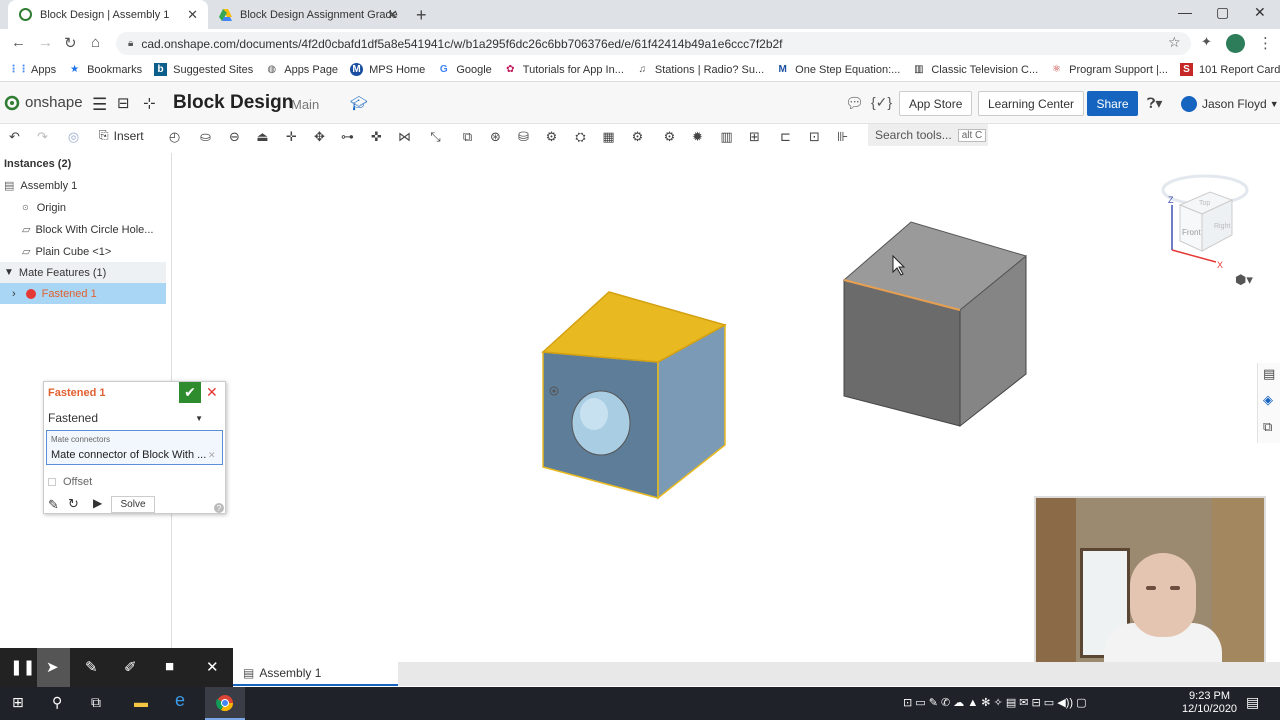 The height and width of the screenshot is (720, 1280). What do you see at coordinates (551, 136) in the screenshot?
I see `gear-relation-icon: ⚙` at bounding box center [551, 136].